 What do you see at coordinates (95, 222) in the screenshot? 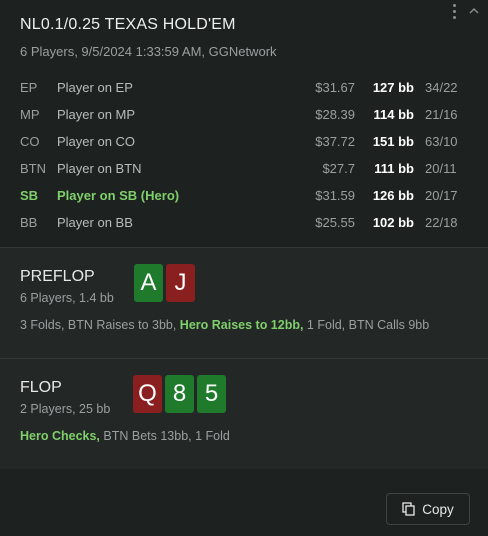
I see `player-name: Player on BB` at bounding box center [95, 222].